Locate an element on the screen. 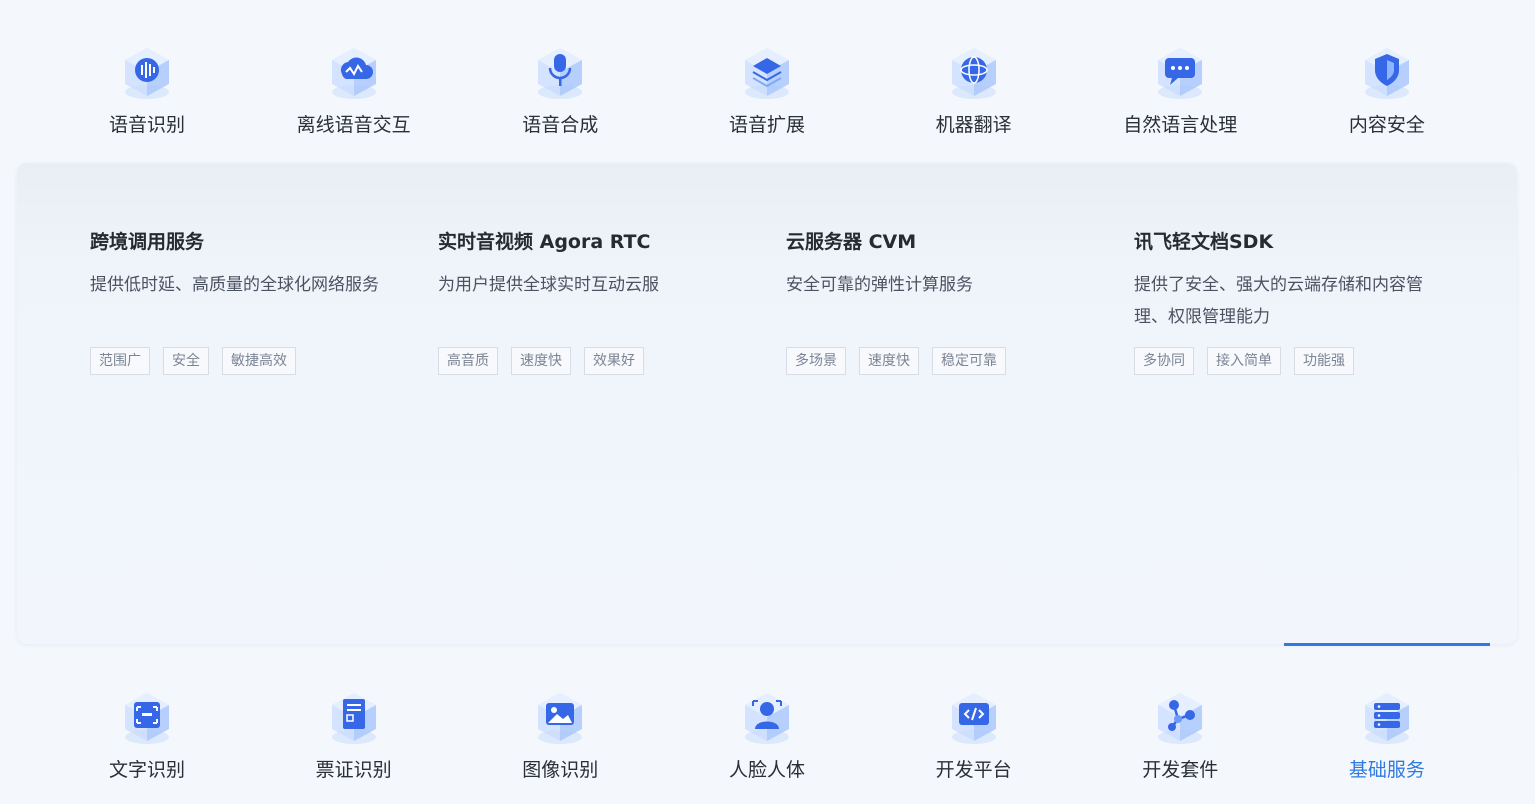  nav-item-face-body: 人脸人体 is located at coordinates (767, 733).